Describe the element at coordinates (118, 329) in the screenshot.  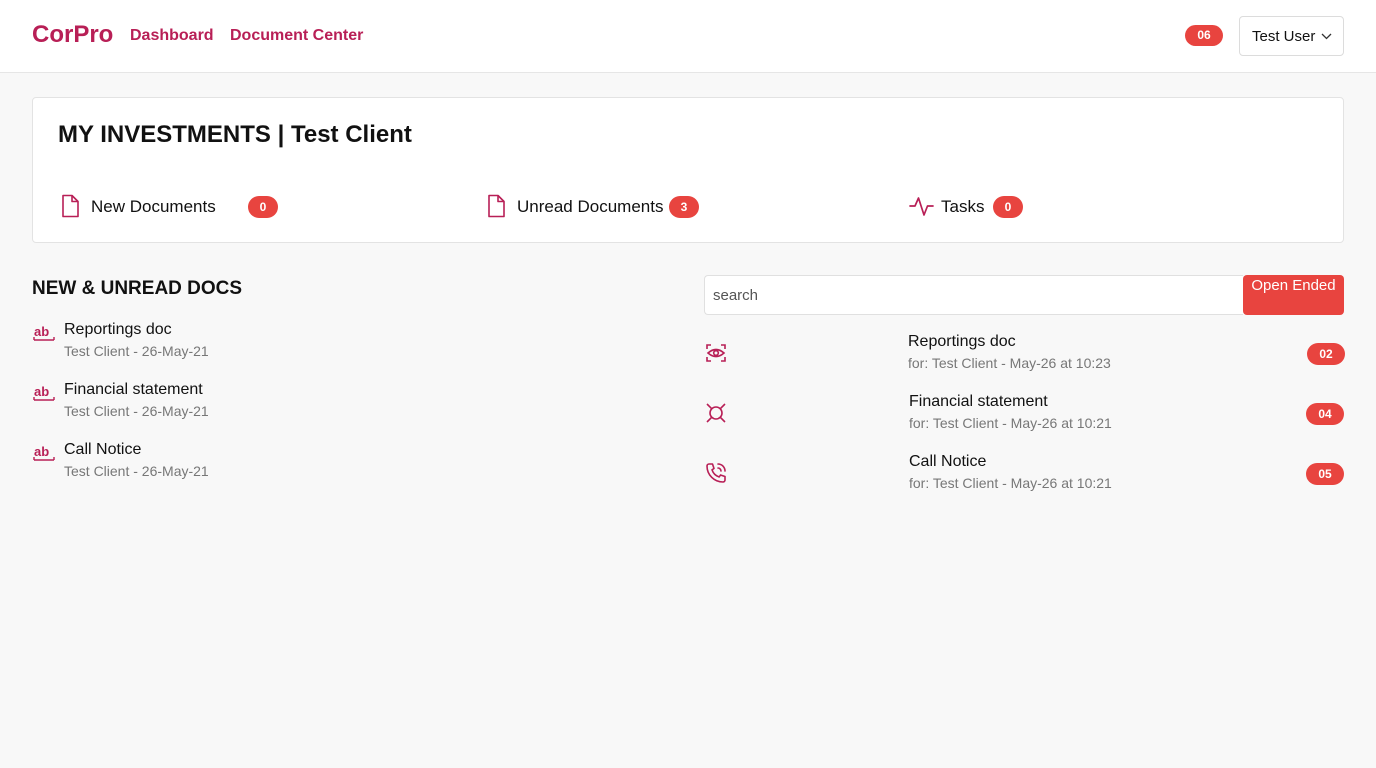
I see `doc-name: Reportings doc` at that location.